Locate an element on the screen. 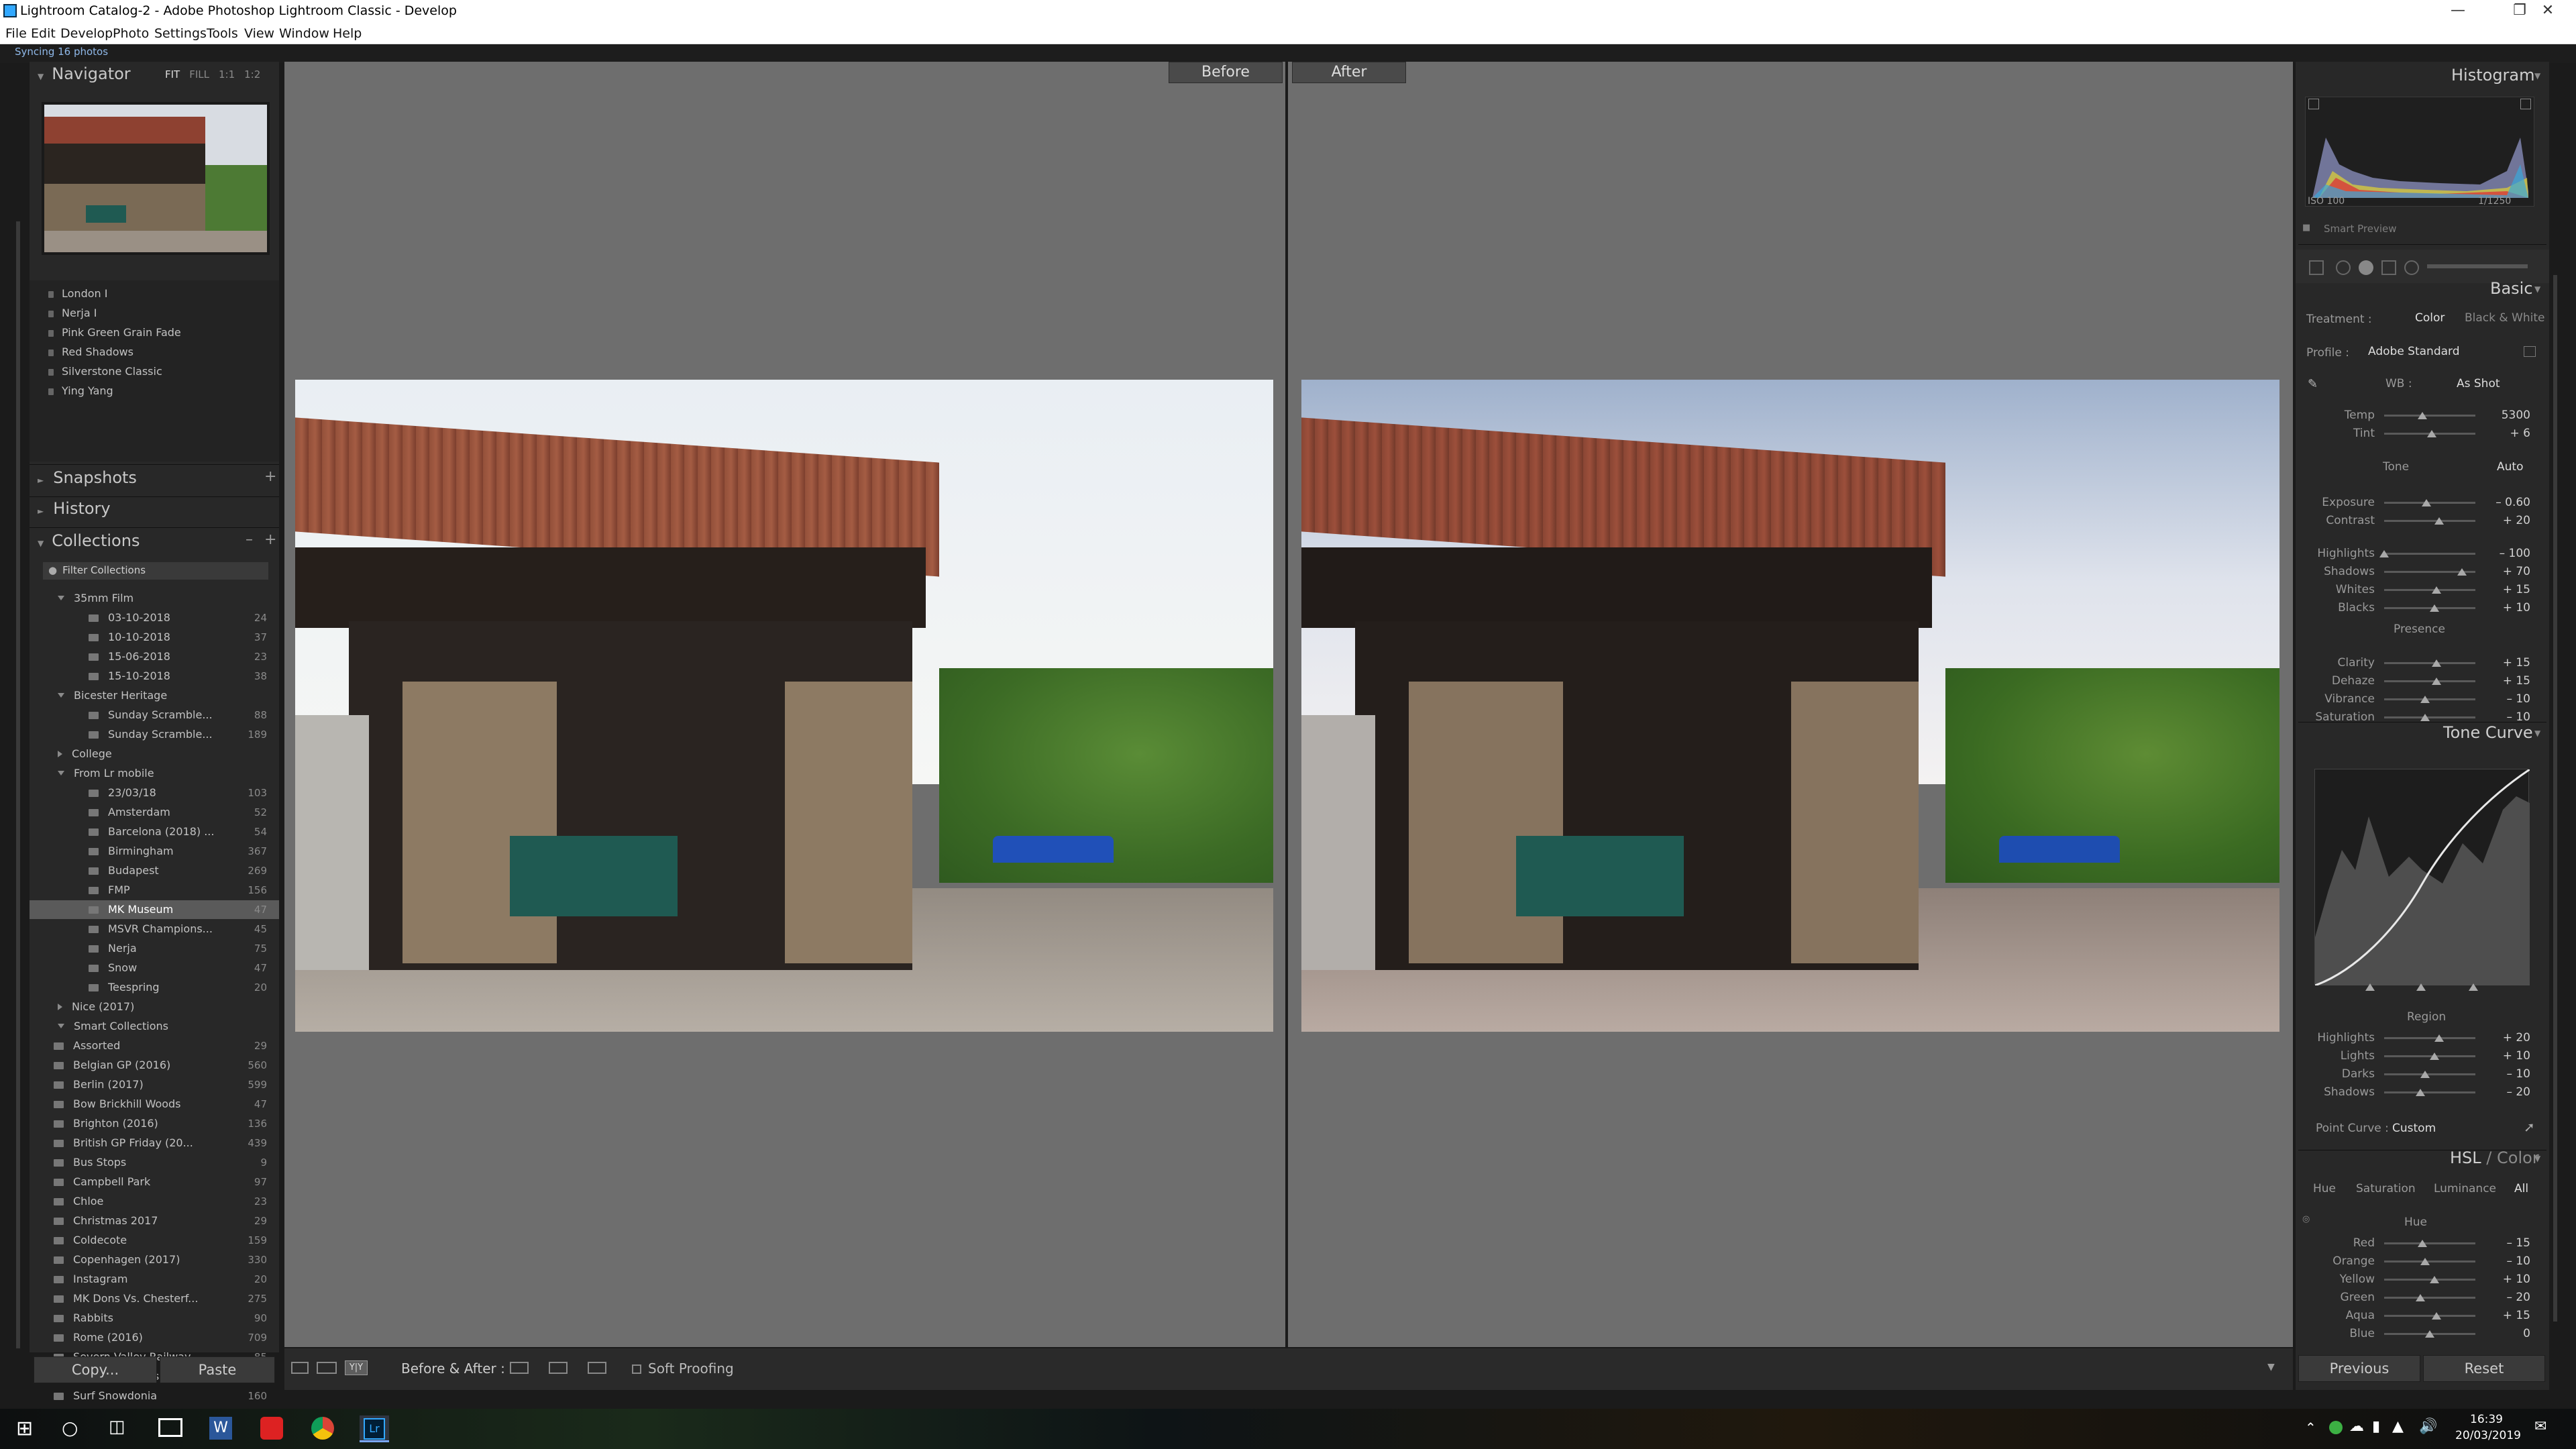  history-header: ► History is located at coordinates (74, 512).